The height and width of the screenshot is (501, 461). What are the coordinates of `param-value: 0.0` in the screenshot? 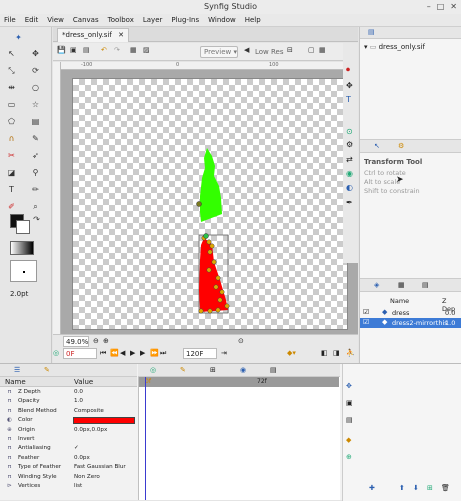 It's located at (78, 392).